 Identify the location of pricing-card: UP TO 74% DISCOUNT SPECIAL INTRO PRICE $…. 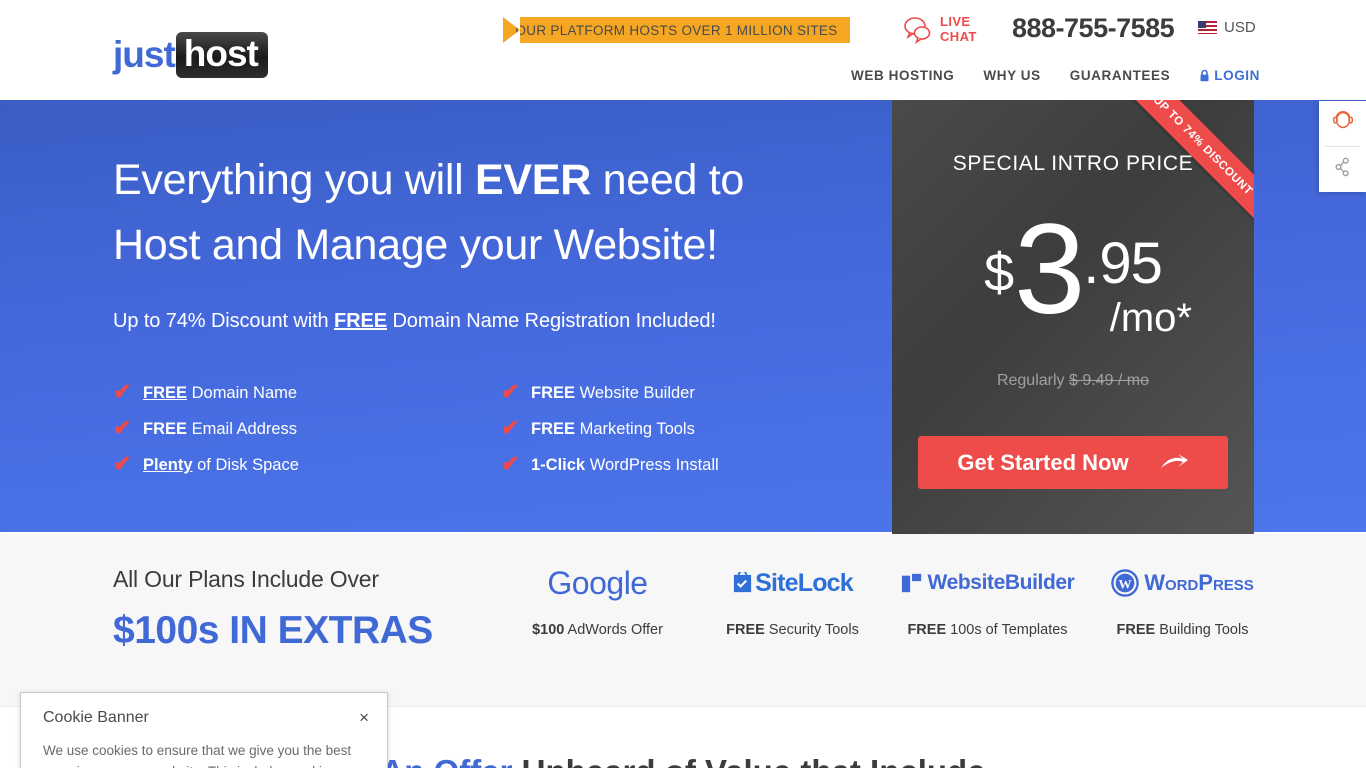
(1073, 317).